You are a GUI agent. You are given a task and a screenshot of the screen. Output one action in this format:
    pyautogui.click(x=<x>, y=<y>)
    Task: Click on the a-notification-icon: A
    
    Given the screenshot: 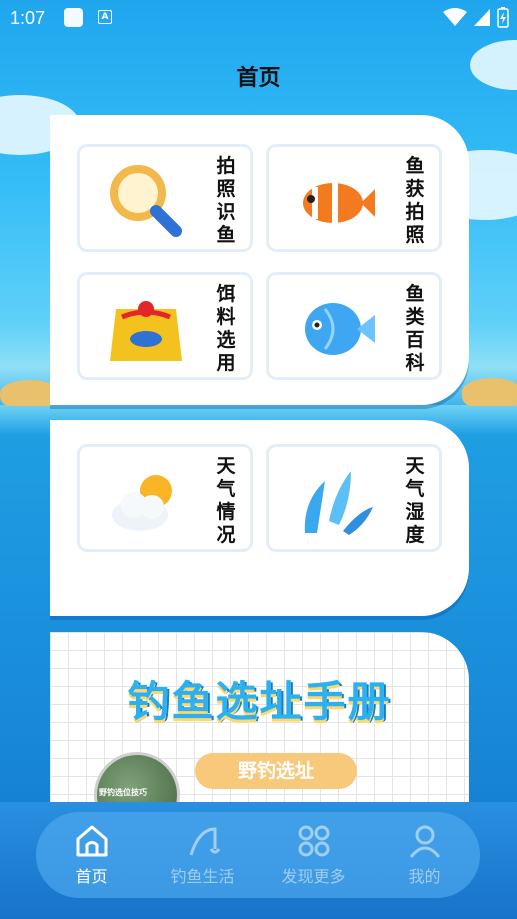 What is the action you would take?
    pyautogui.click(x=105, y=17)
    